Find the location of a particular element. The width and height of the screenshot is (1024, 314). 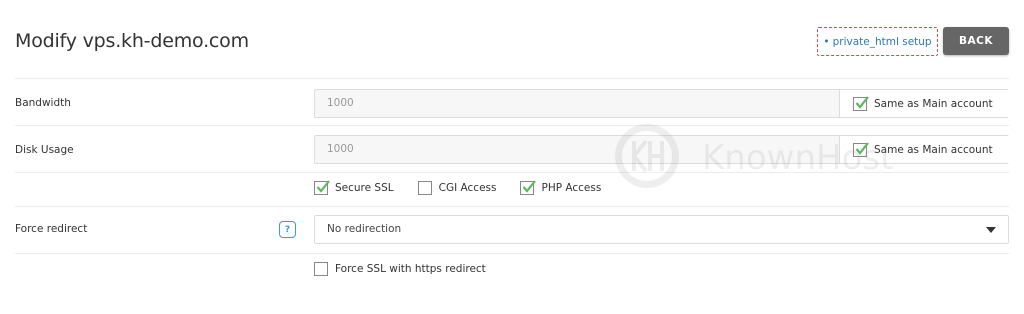

disk-usage-same-as-main: Same as Main account is located at coordinates (924, 149).